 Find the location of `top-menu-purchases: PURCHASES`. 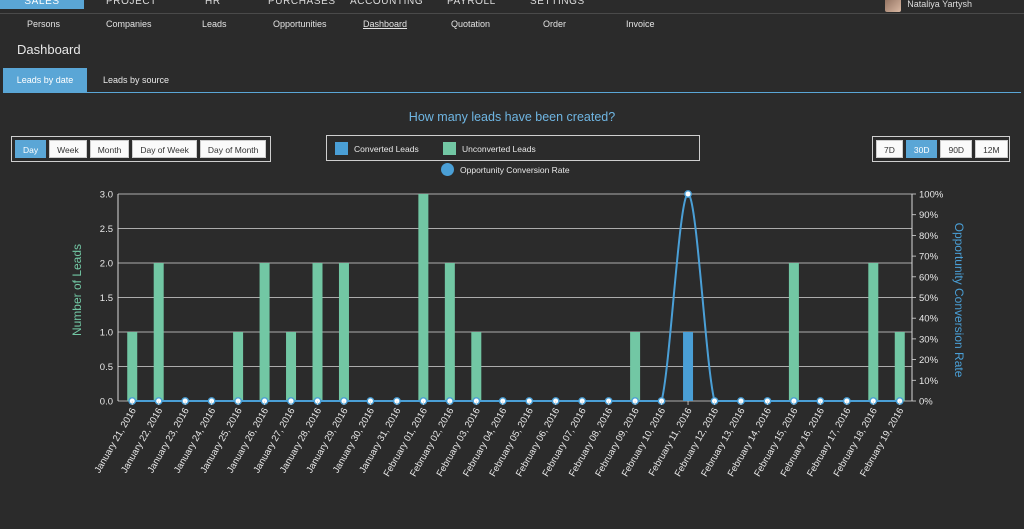

top-menu-purchases: PURCHASES is located at coordinates (302, 4).